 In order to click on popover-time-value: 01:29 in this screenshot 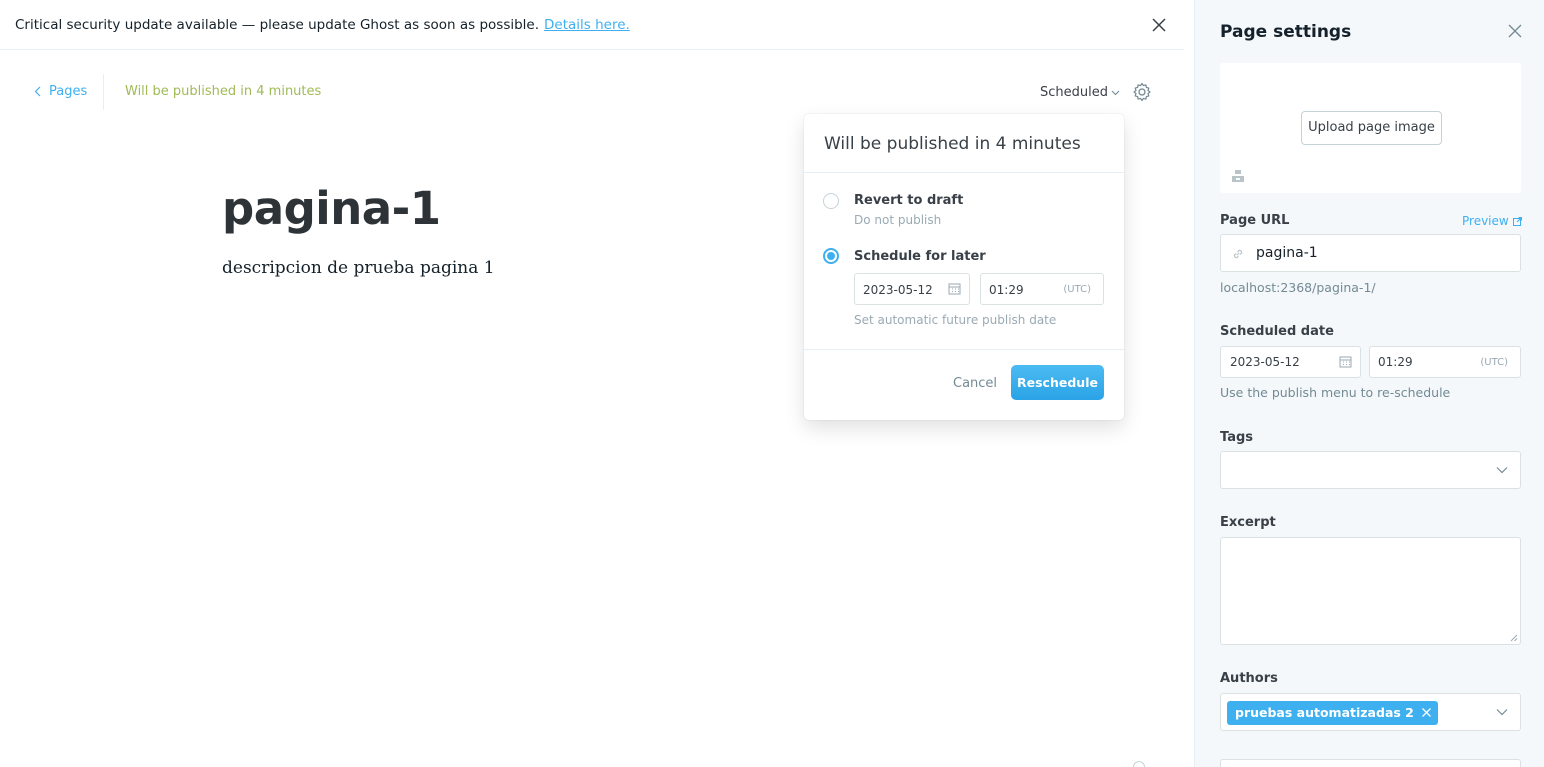, I will do `click(1006, 290)`.